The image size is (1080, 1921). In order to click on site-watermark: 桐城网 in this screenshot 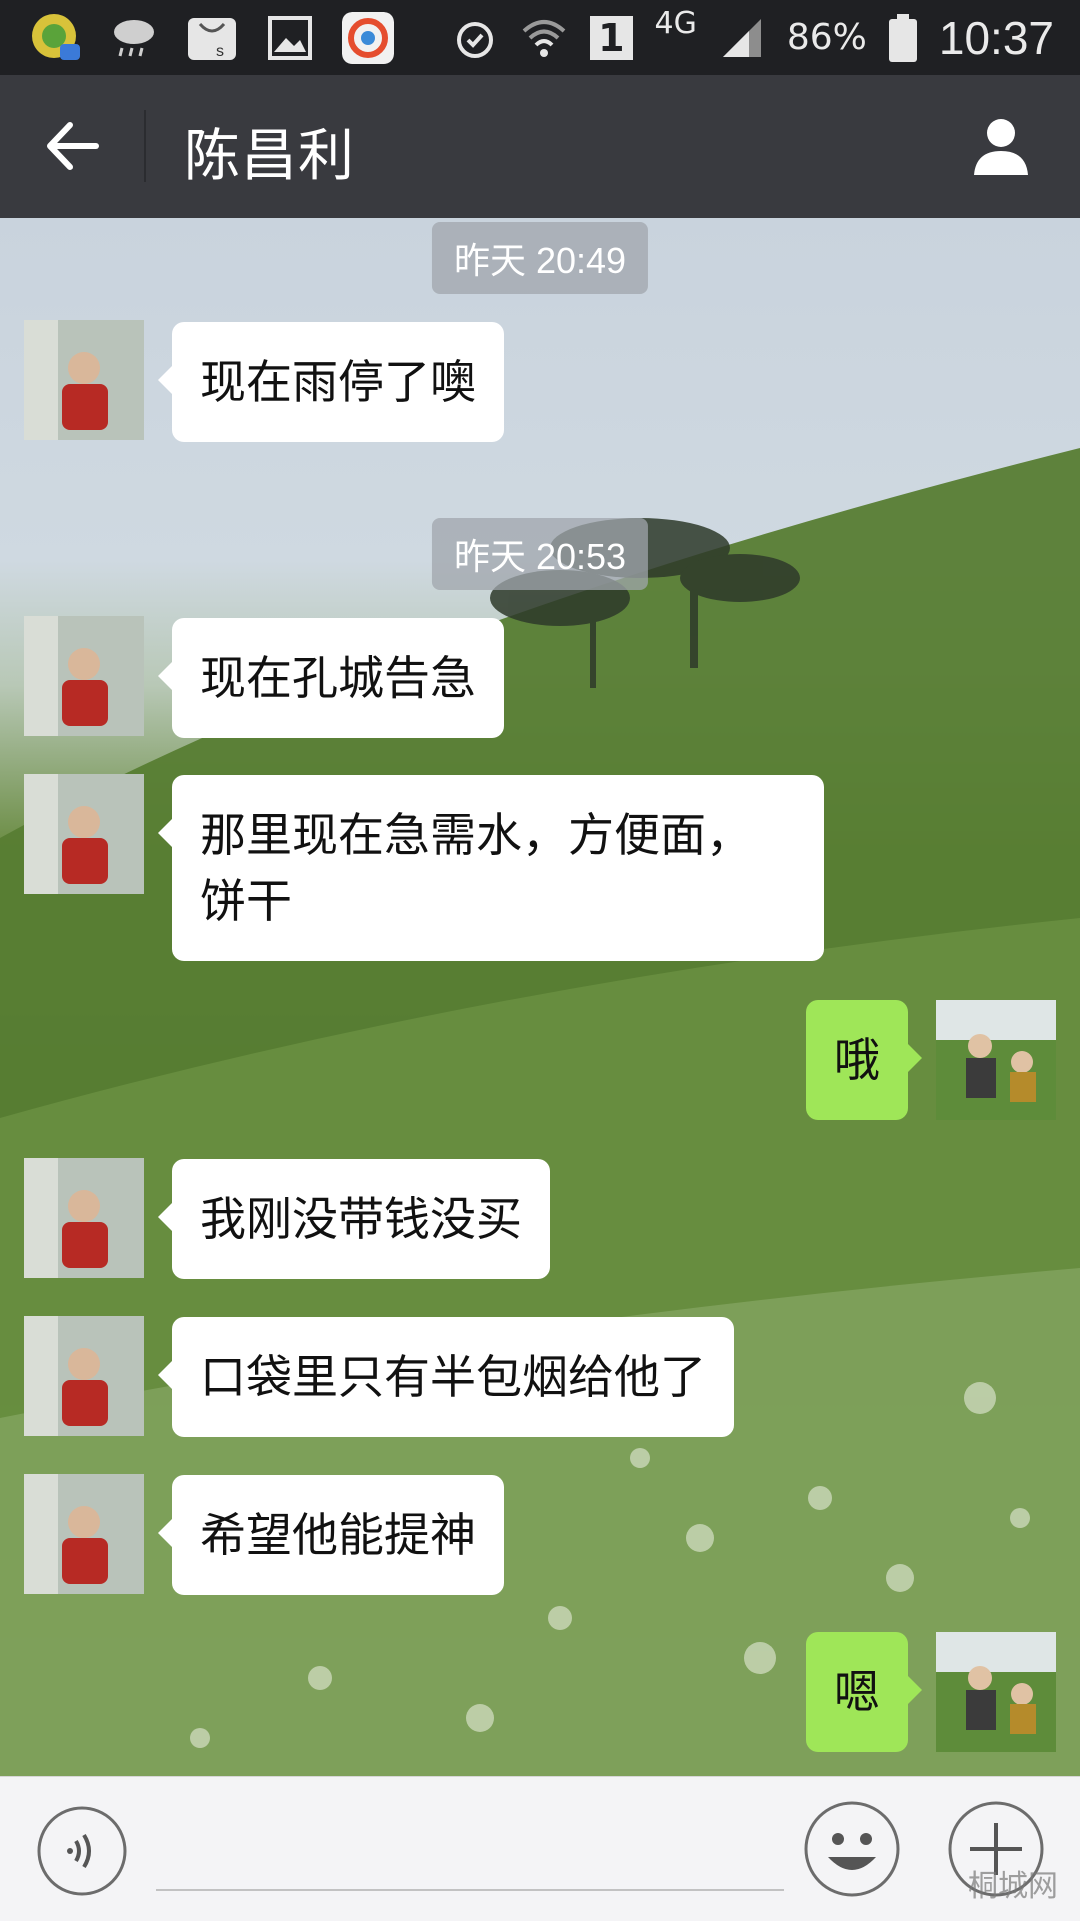, I will do `click(1013, 1886)`.